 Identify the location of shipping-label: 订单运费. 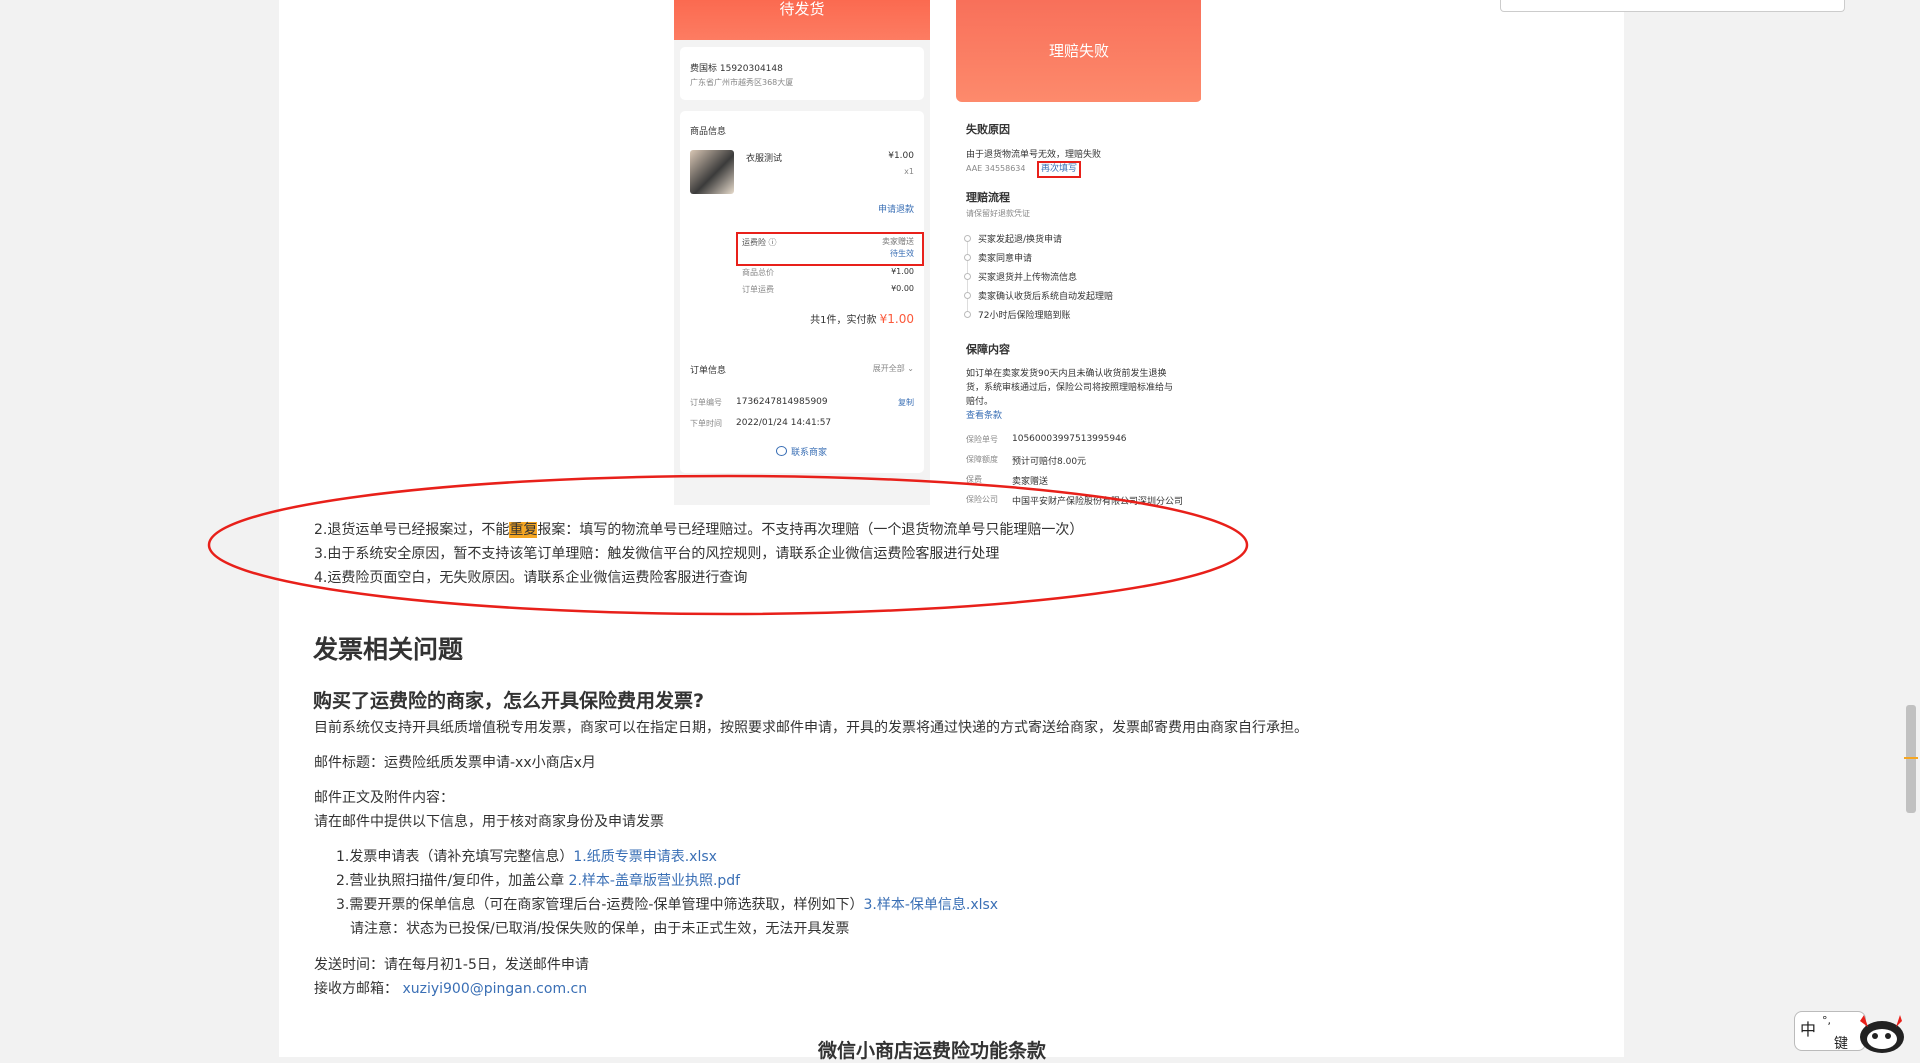
(758, 289).